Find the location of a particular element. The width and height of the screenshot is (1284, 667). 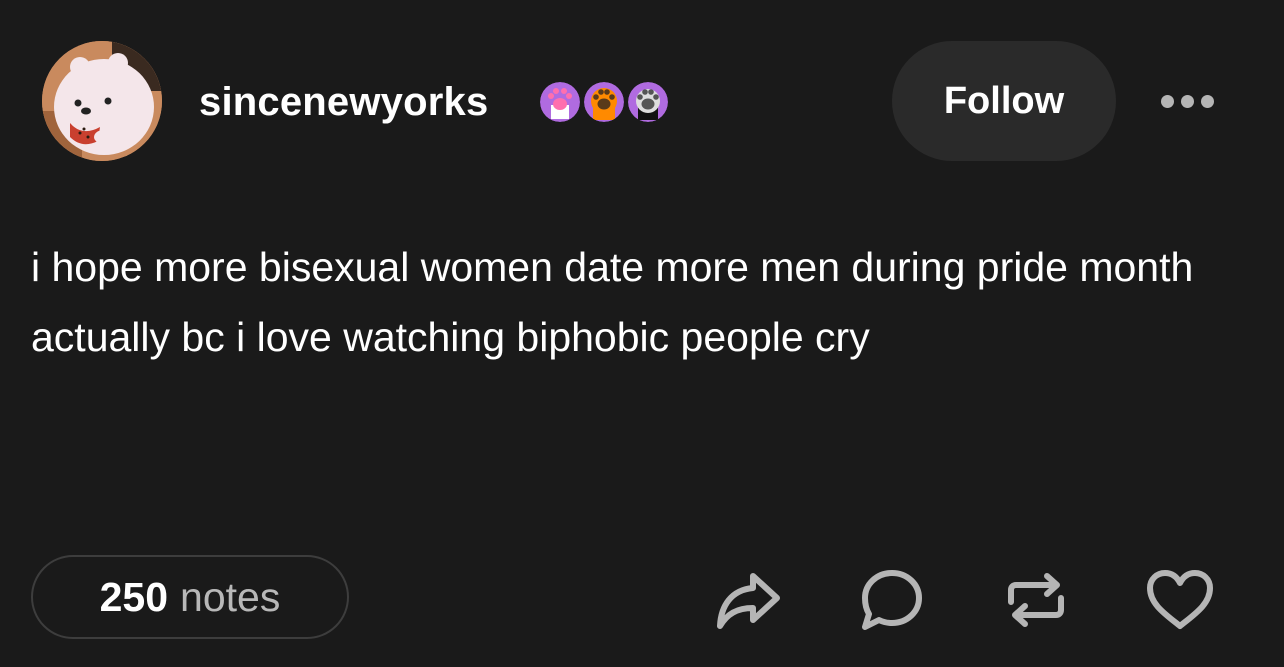

paw-badge-pink-icon is located at coordinates (560, 102).